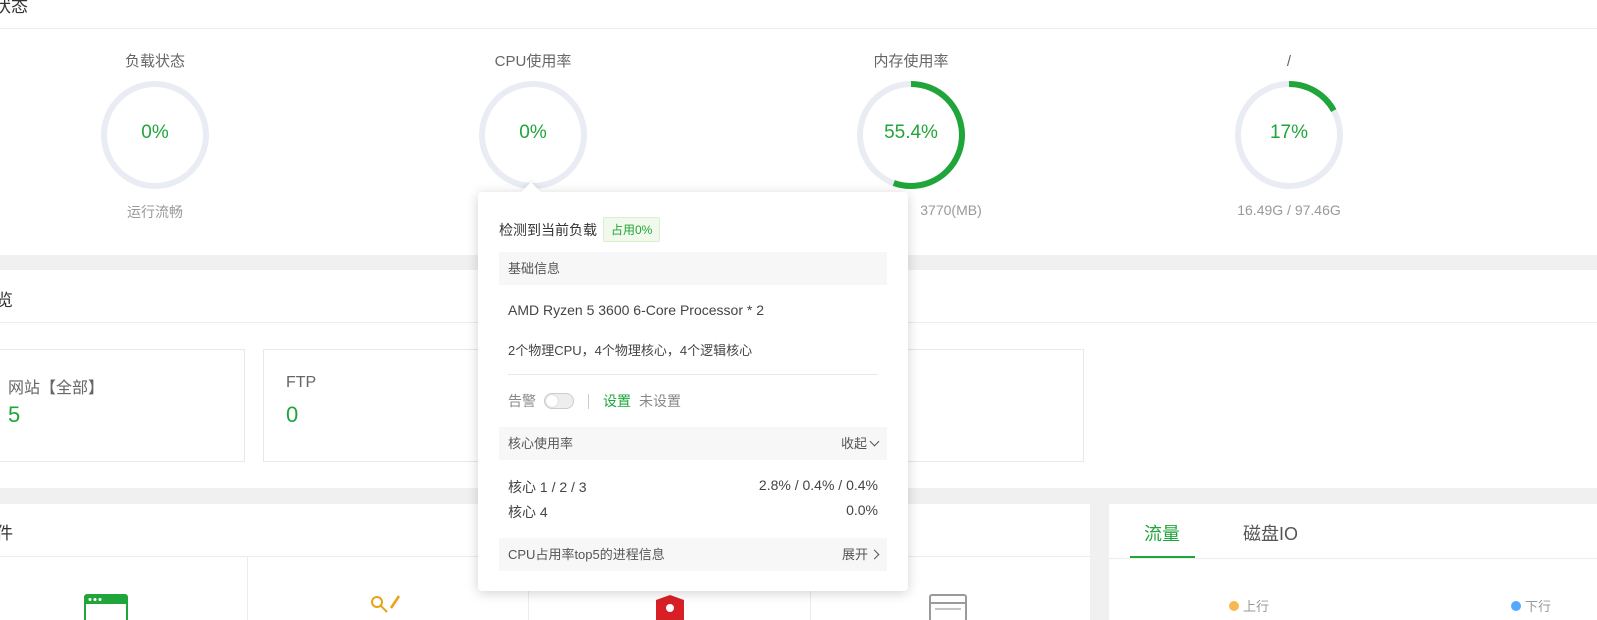 This screenshot has width=1597, height=620. I want to click on gauge-title: 内存使用率, so click(911, 61).